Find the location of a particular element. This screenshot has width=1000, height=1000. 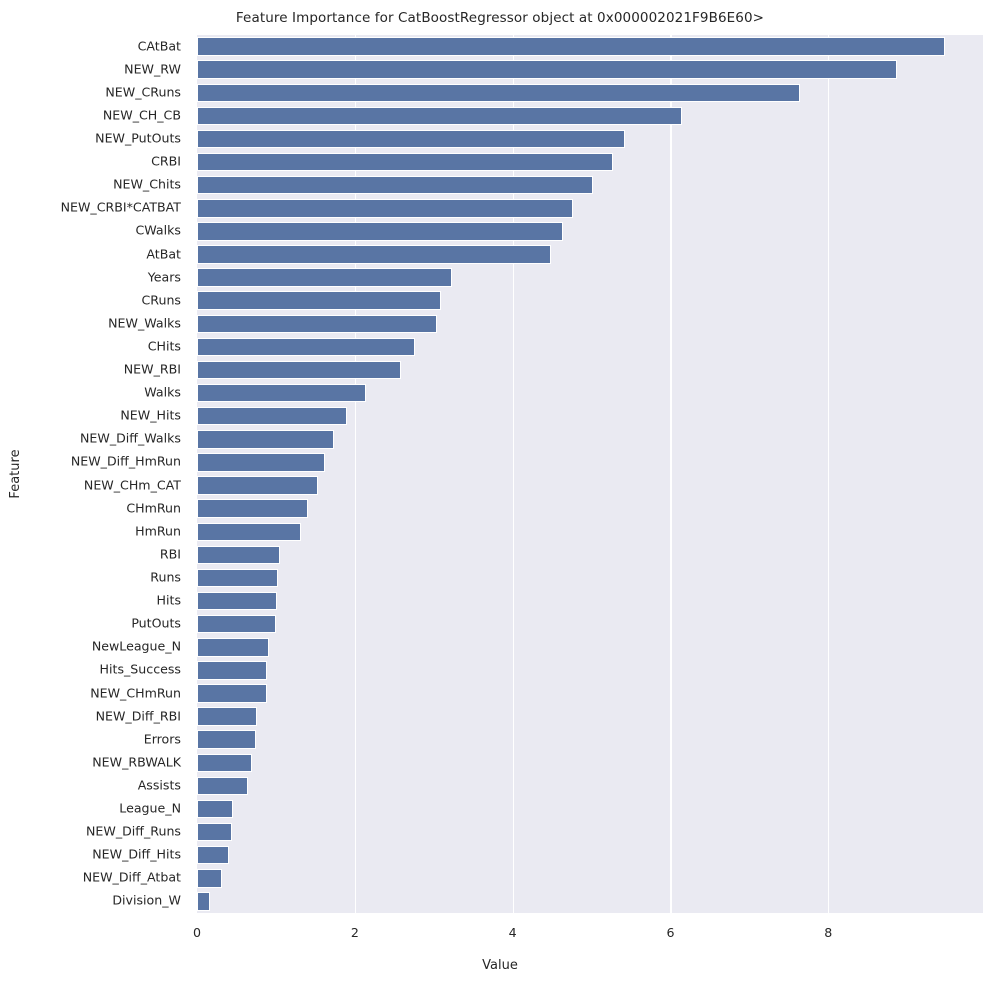

x-tick-label: 8 is located at coordinates (828, 932).